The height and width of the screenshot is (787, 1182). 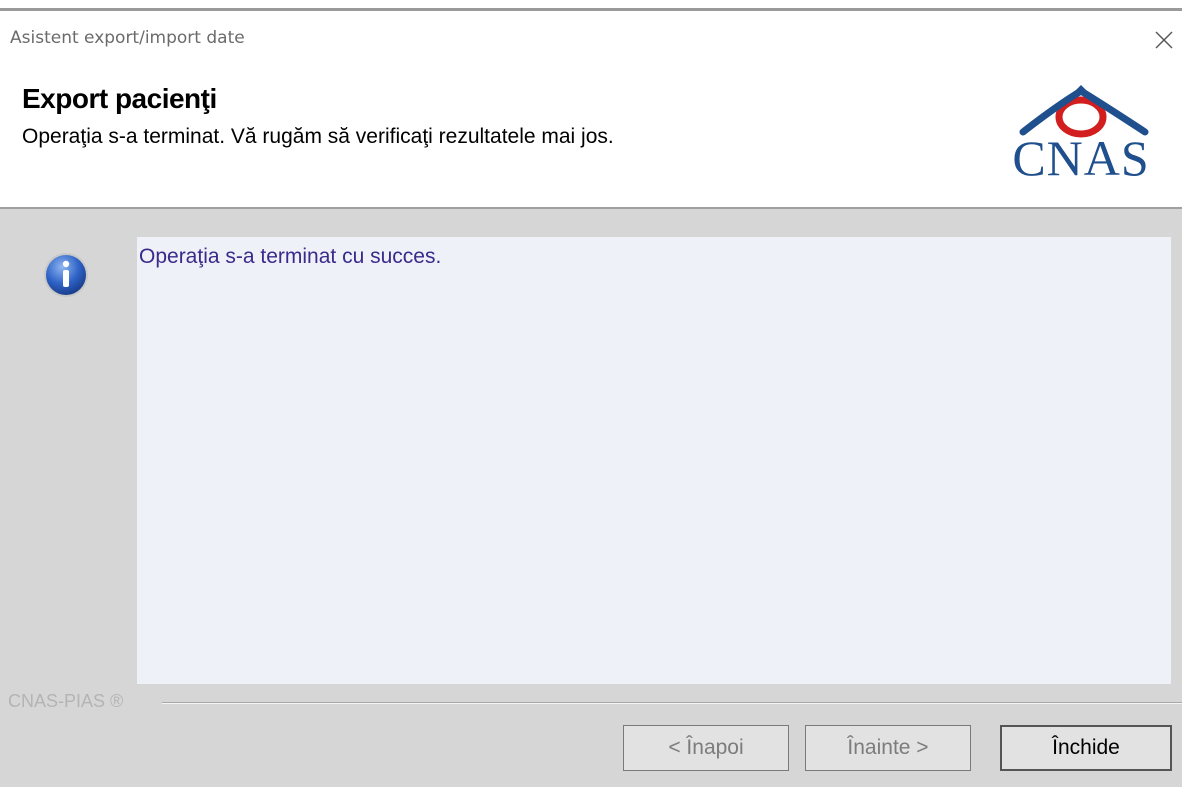 What do you see at coordinates (672, 703) in the screenshot?
I see `divider-line-highlight` at bounding box center [672, 703].